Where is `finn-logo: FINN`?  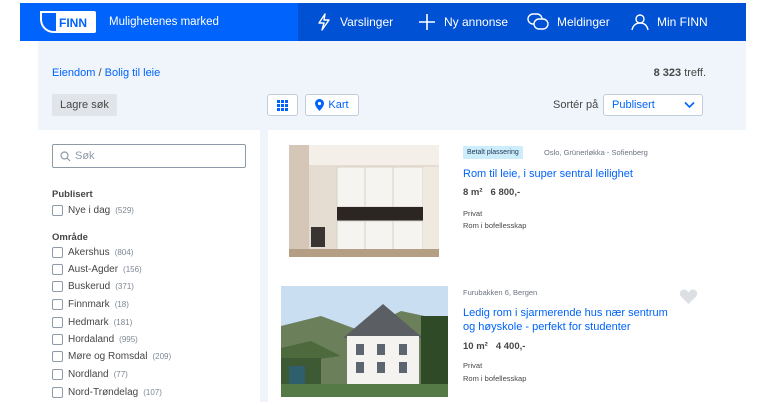
finn-logo: FINN is located at coordinates (67, 22).